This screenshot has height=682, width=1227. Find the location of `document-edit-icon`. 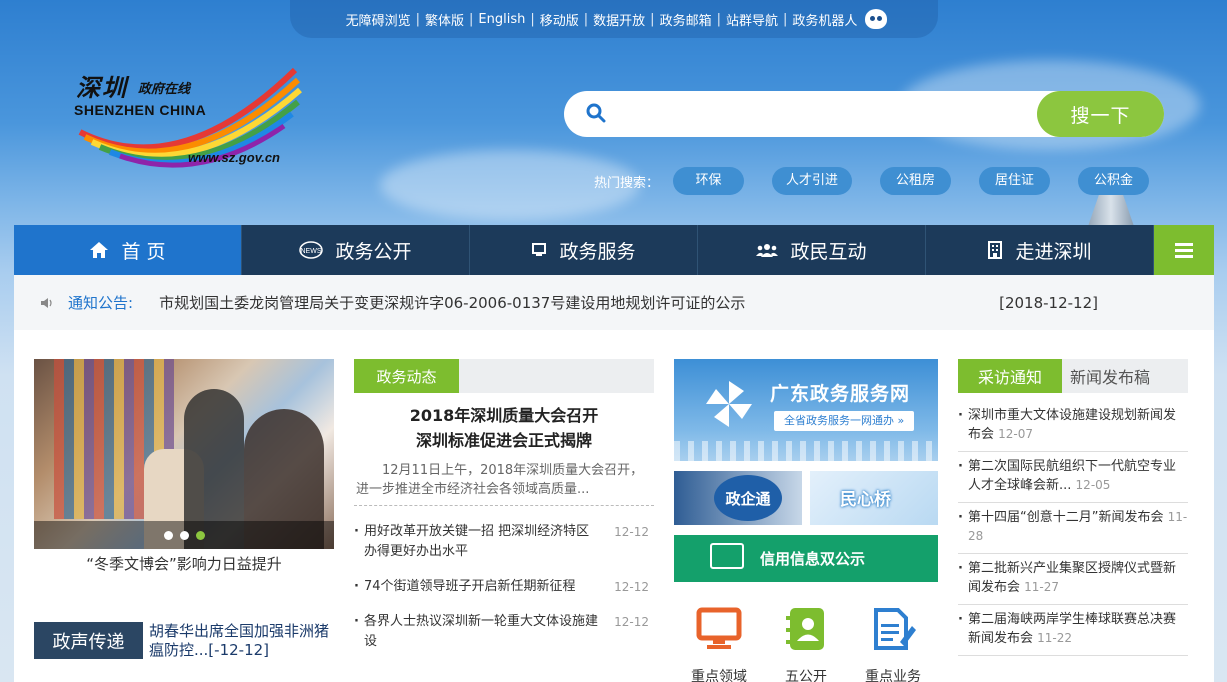

document-edit-icon is located at coordinates (895, 629).